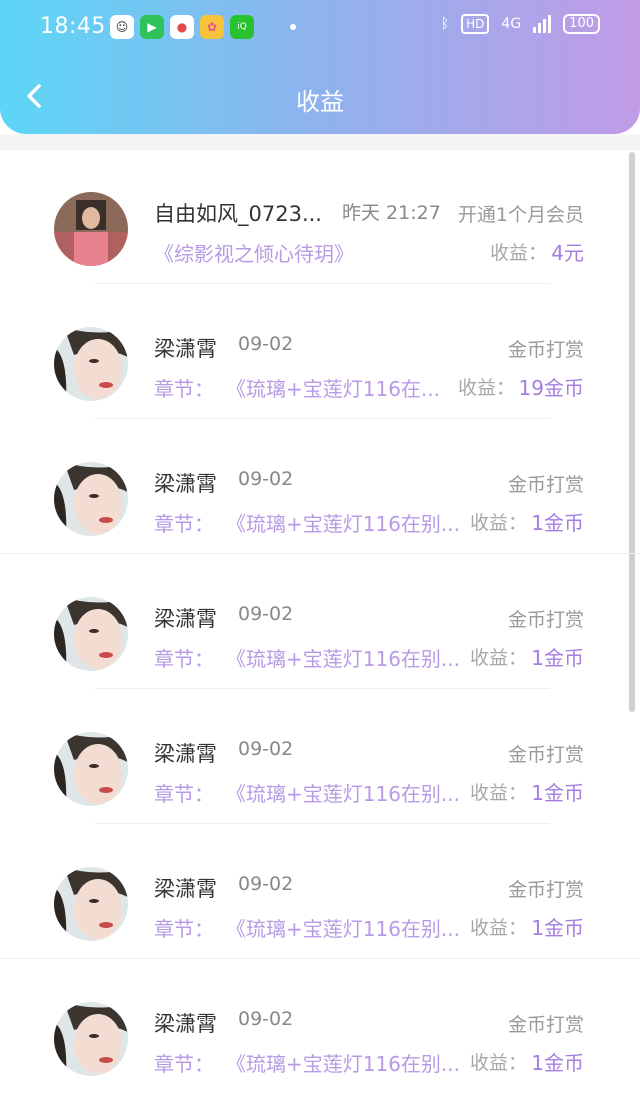 The image size is (640, 1098). Describe the element at coordinates (293, 27) in the screenshot. I see `more-notifications-dot` at that location.